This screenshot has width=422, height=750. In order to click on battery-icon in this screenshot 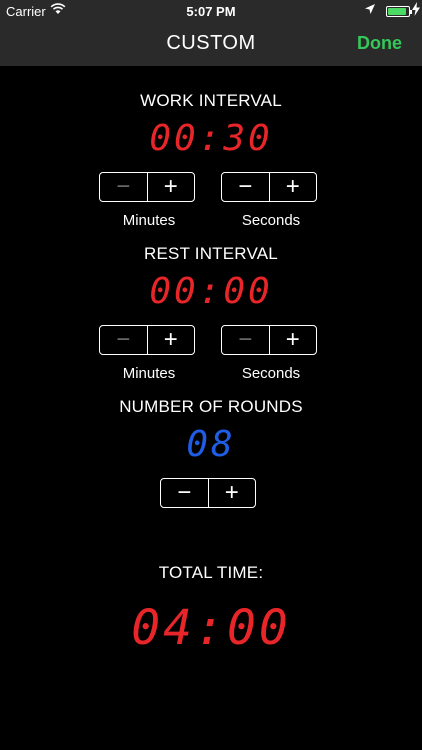, I will do `click(399, 11)`.